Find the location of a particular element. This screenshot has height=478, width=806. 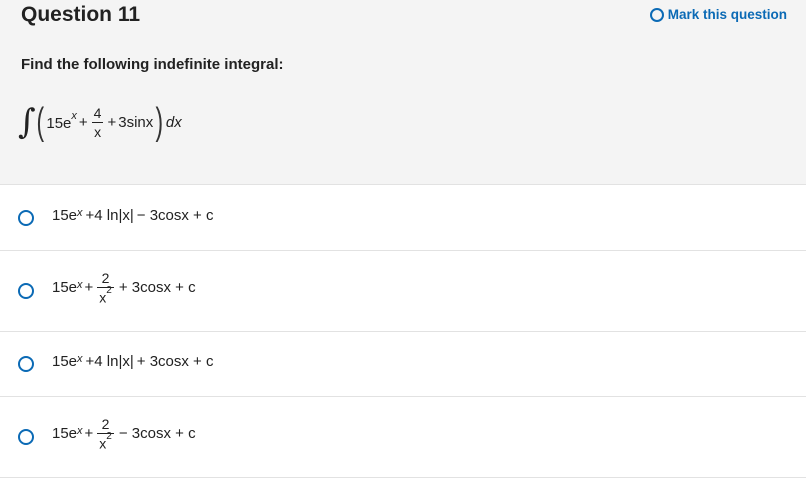

option-2-expression: 15e x + 2 x2 + 3cosx + c is located at coordinates (124, 288).